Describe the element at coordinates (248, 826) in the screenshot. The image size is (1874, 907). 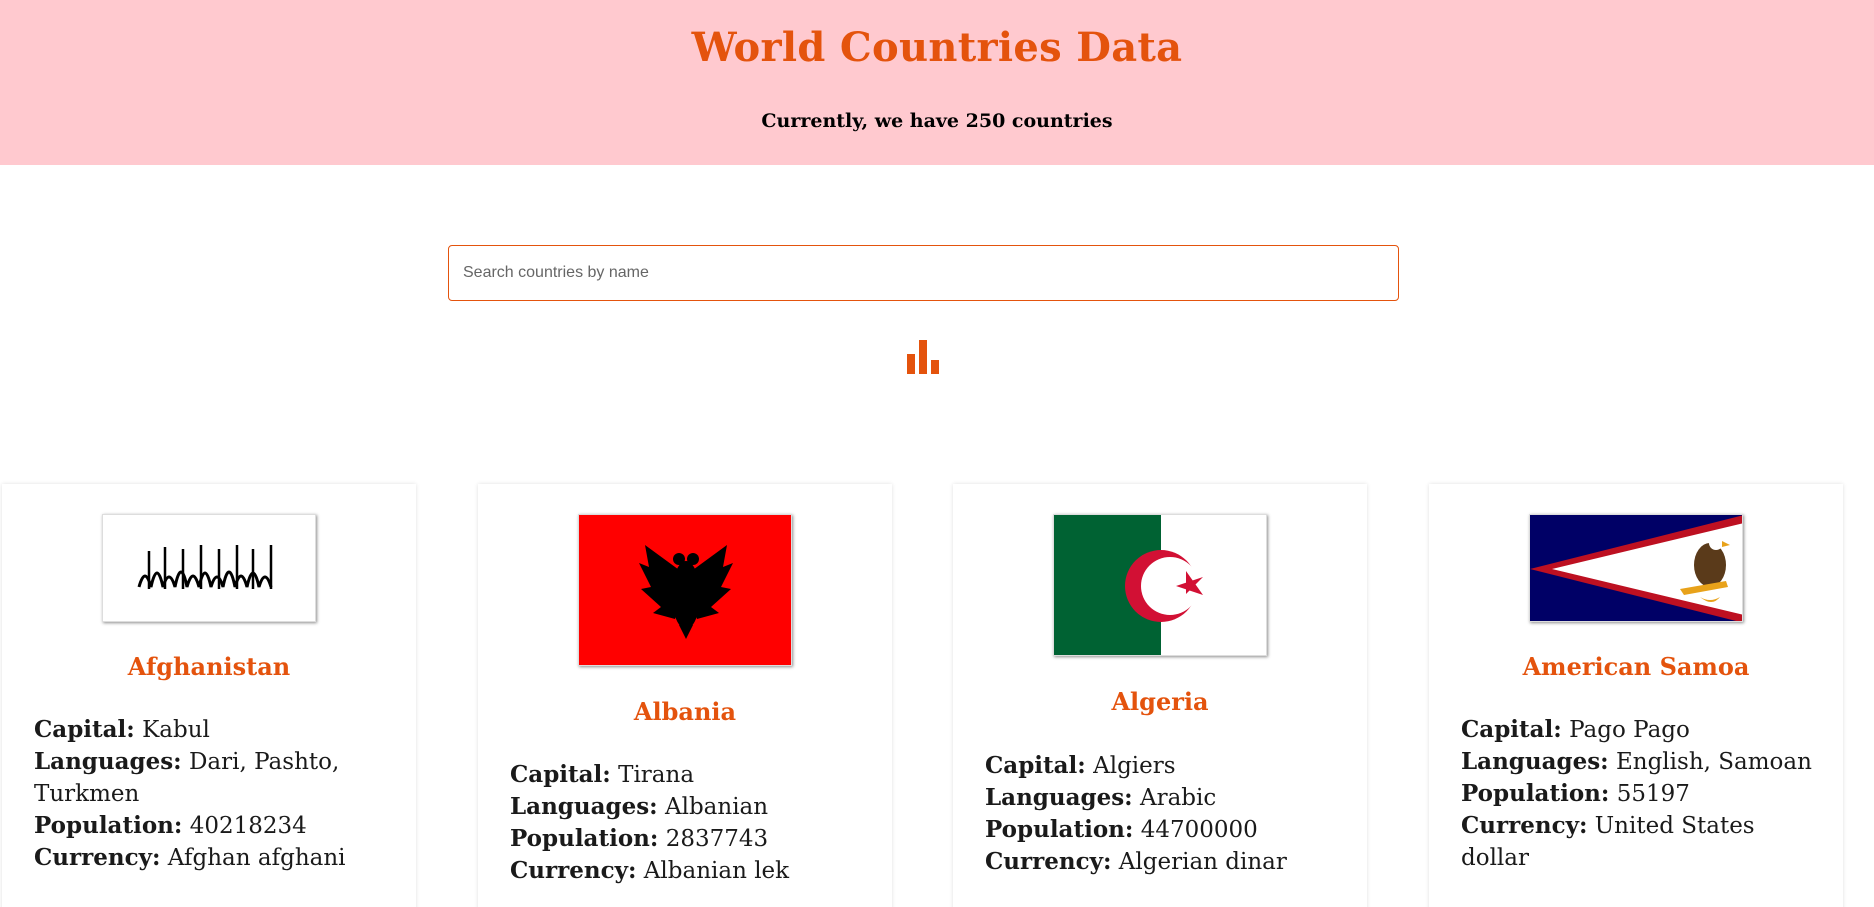
I see `population-value: 40218234` at that location.